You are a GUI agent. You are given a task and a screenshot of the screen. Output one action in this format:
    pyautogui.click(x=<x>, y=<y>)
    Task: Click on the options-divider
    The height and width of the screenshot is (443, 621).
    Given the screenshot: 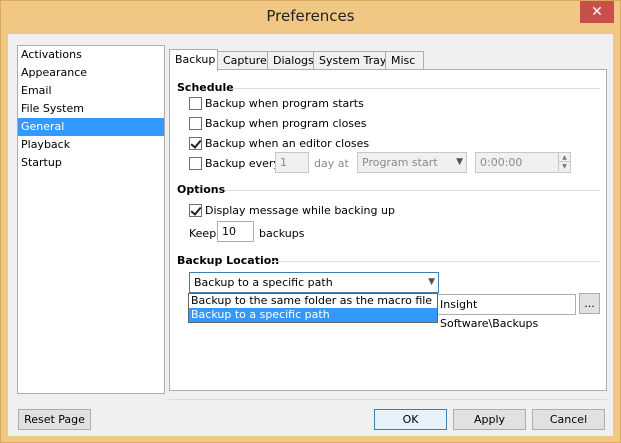 What is the action you would take?
    pyautogui.click(x=412, y=190)
    